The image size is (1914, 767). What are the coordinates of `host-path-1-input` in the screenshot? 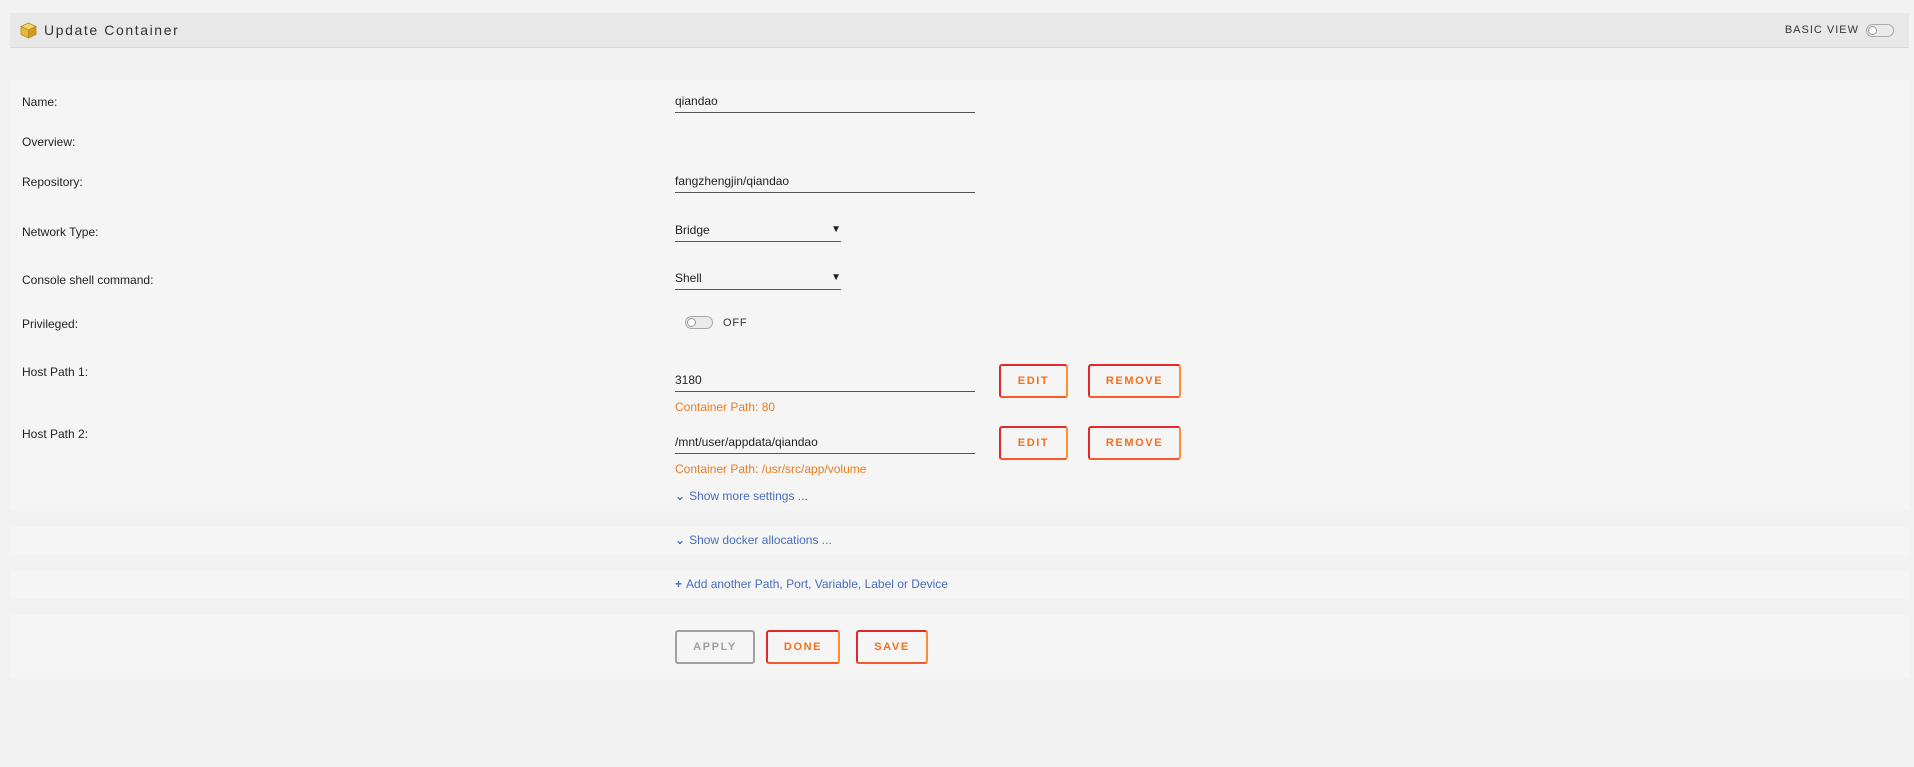 It's located at (825, 380).